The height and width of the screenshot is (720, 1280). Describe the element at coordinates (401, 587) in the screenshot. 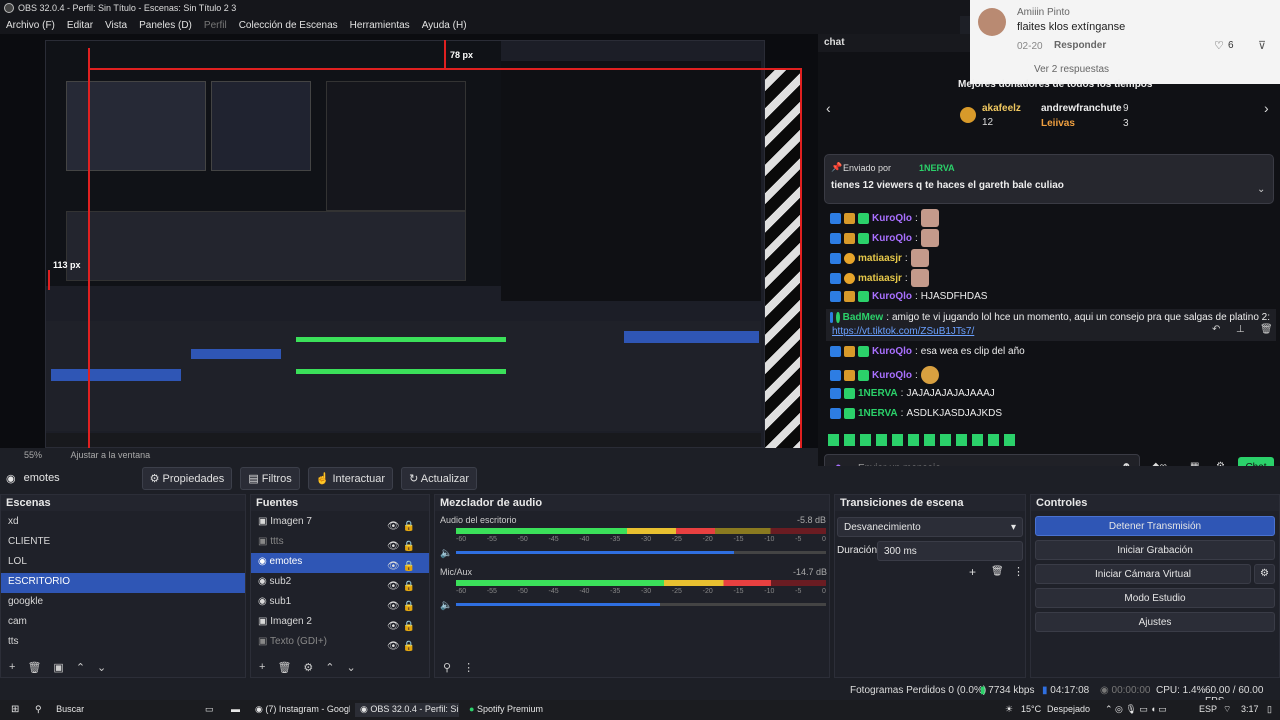

I see `visibility-icons: 👁 🔒 👁 🔒 👁 🔒 👁 🔒 👁 🔒 👁 🔒 👁 🔒` at that location.